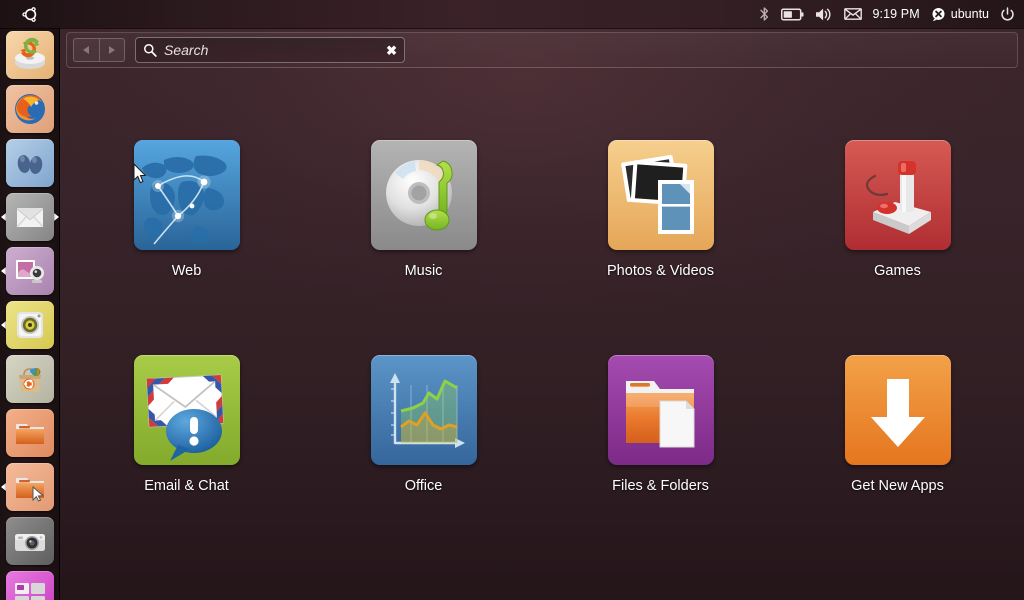  I want to click on files-folders-icon, so click(660, 410).